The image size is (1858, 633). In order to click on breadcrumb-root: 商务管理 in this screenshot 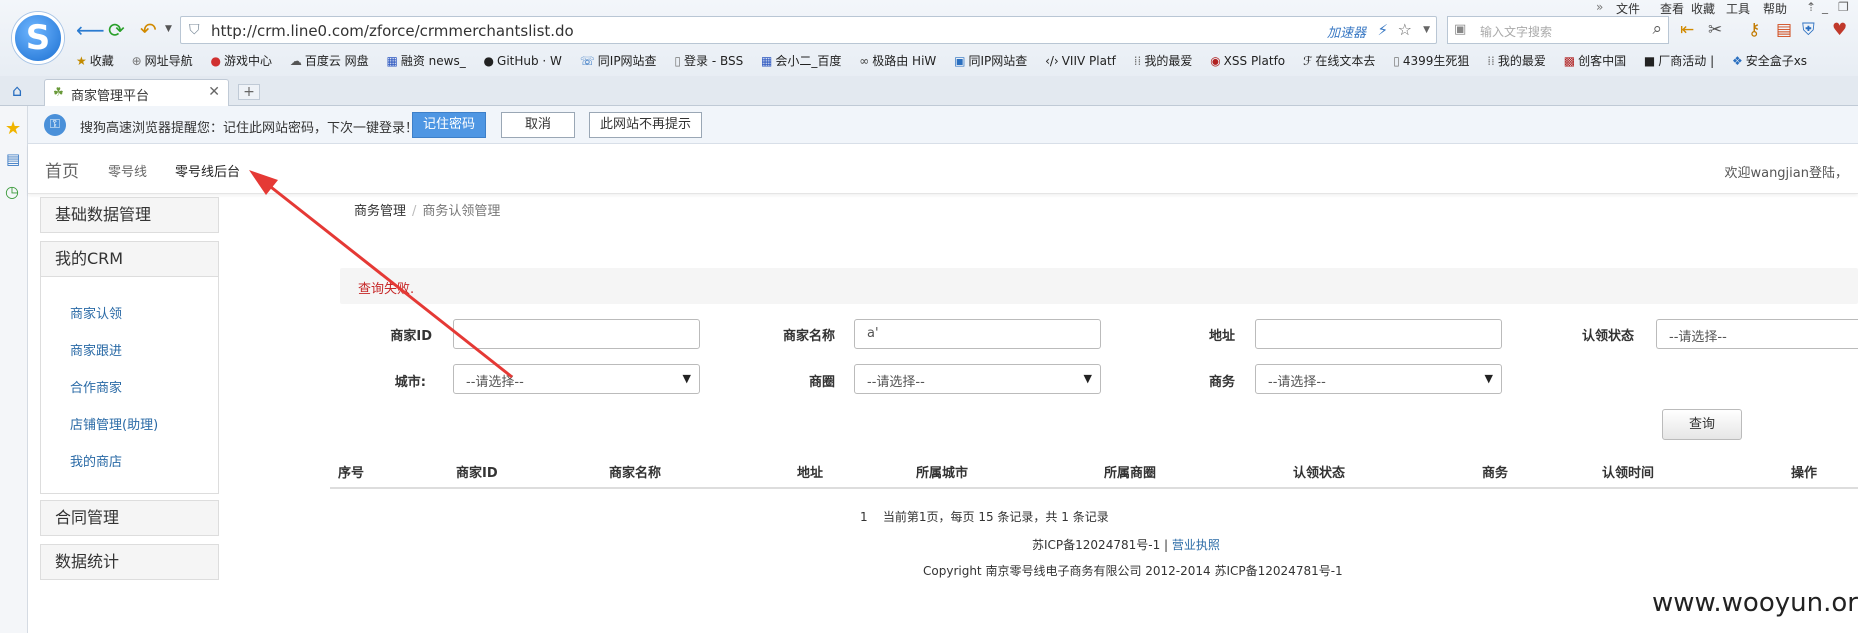, I will do `click(380, 211)`.